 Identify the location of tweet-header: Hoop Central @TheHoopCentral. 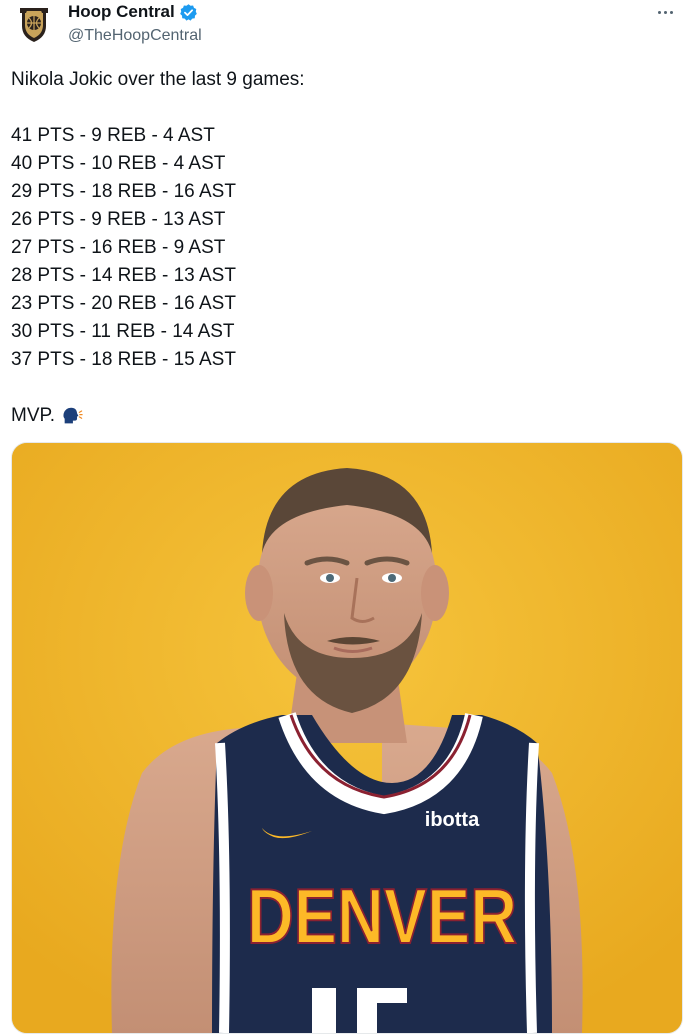
(342, 29).